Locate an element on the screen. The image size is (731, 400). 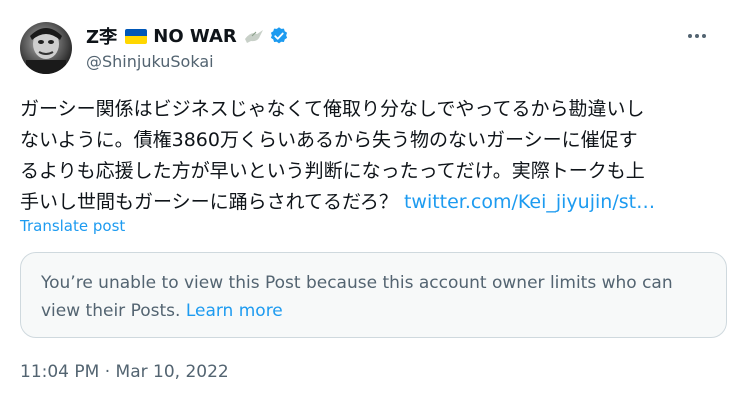
no-war-label: NO WAR is located at coordinates (195, 36).